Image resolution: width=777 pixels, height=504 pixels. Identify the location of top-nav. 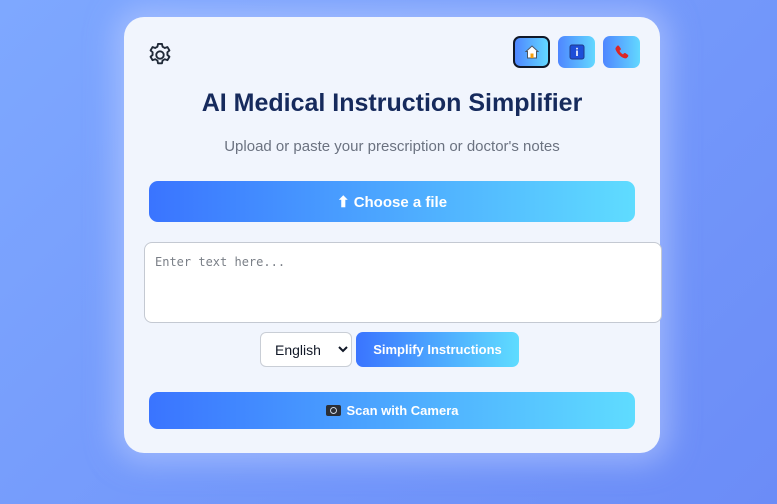
(576, 52).